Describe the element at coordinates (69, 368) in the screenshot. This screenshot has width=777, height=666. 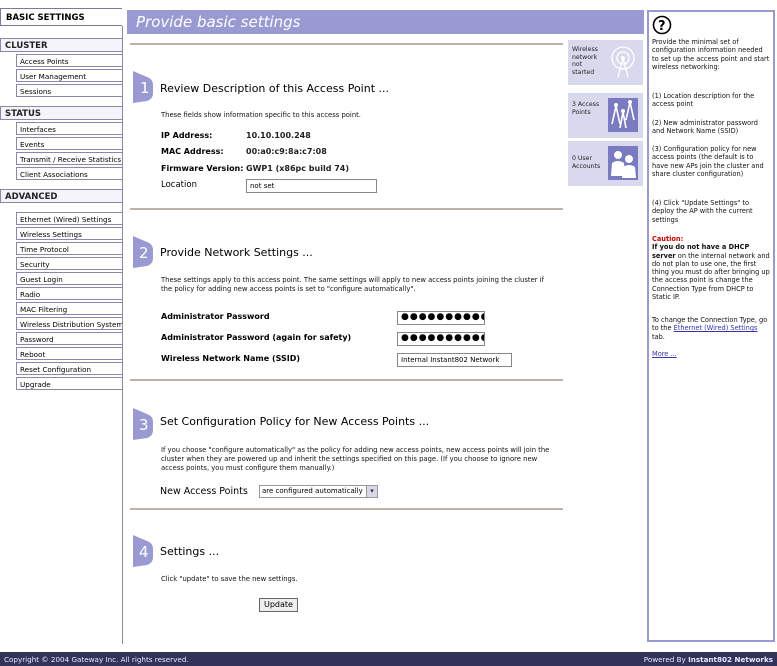
I see `nav-item-reset-configuration: Reset Configuration` at that location.